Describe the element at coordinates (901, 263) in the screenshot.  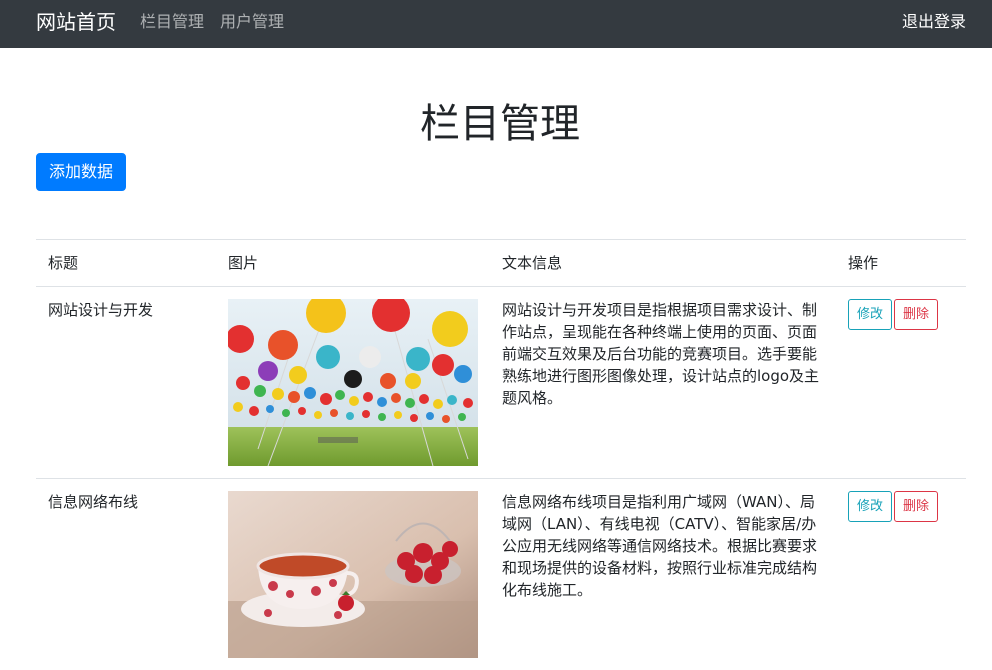
I see `header-actions: 操作` at that location.